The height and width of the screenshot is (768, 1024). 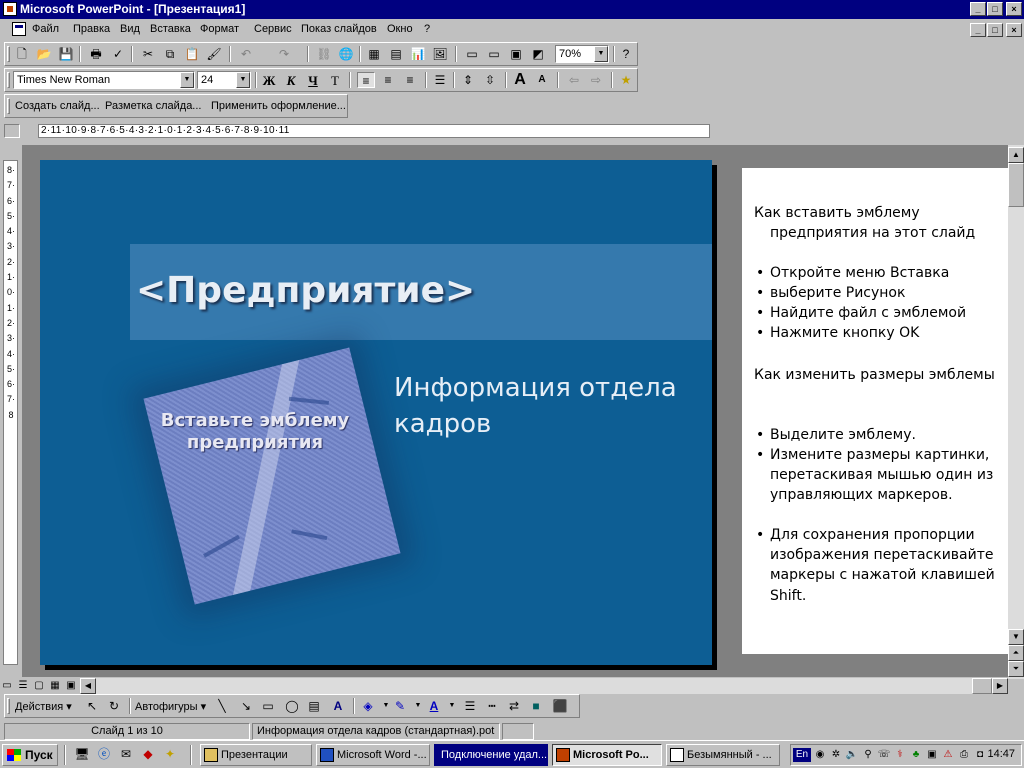 What do you see at coordinates (400, 706) in the screenshot?
I see `line-color-icon: ✎` at bounding box center [400, 706].